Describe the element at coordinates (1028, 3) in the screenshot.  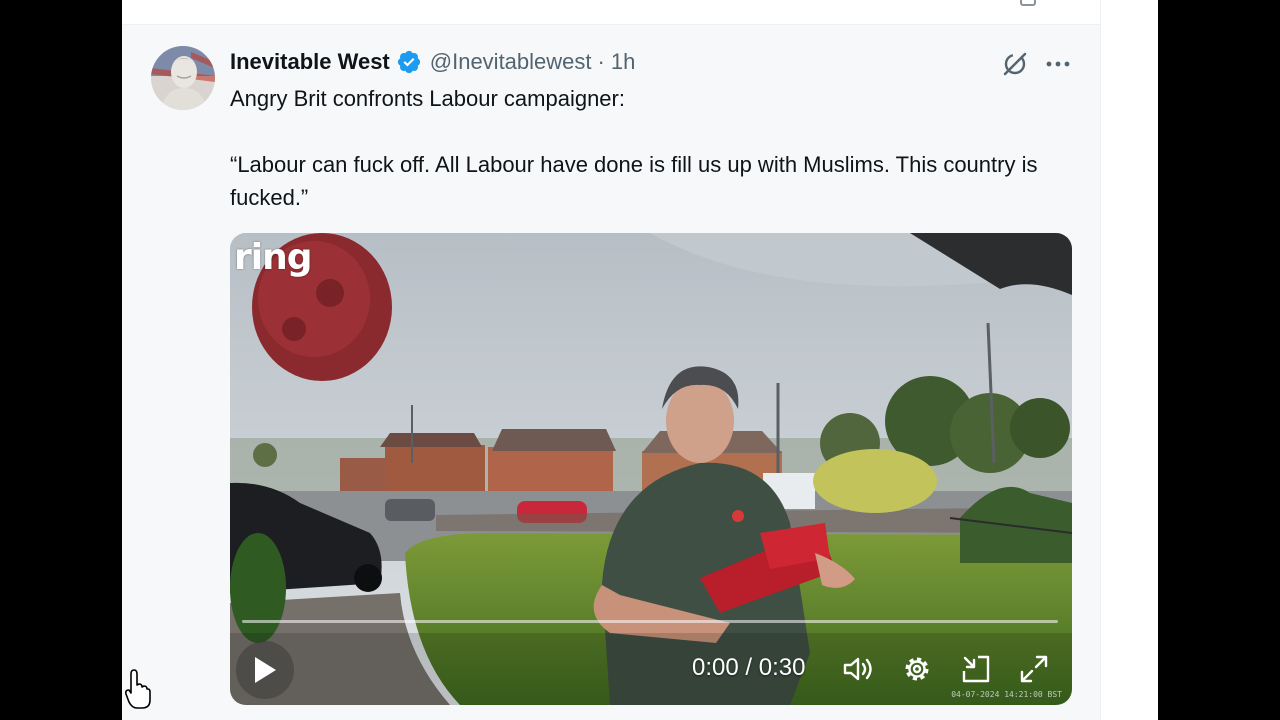
I see `share-icon` at that location.